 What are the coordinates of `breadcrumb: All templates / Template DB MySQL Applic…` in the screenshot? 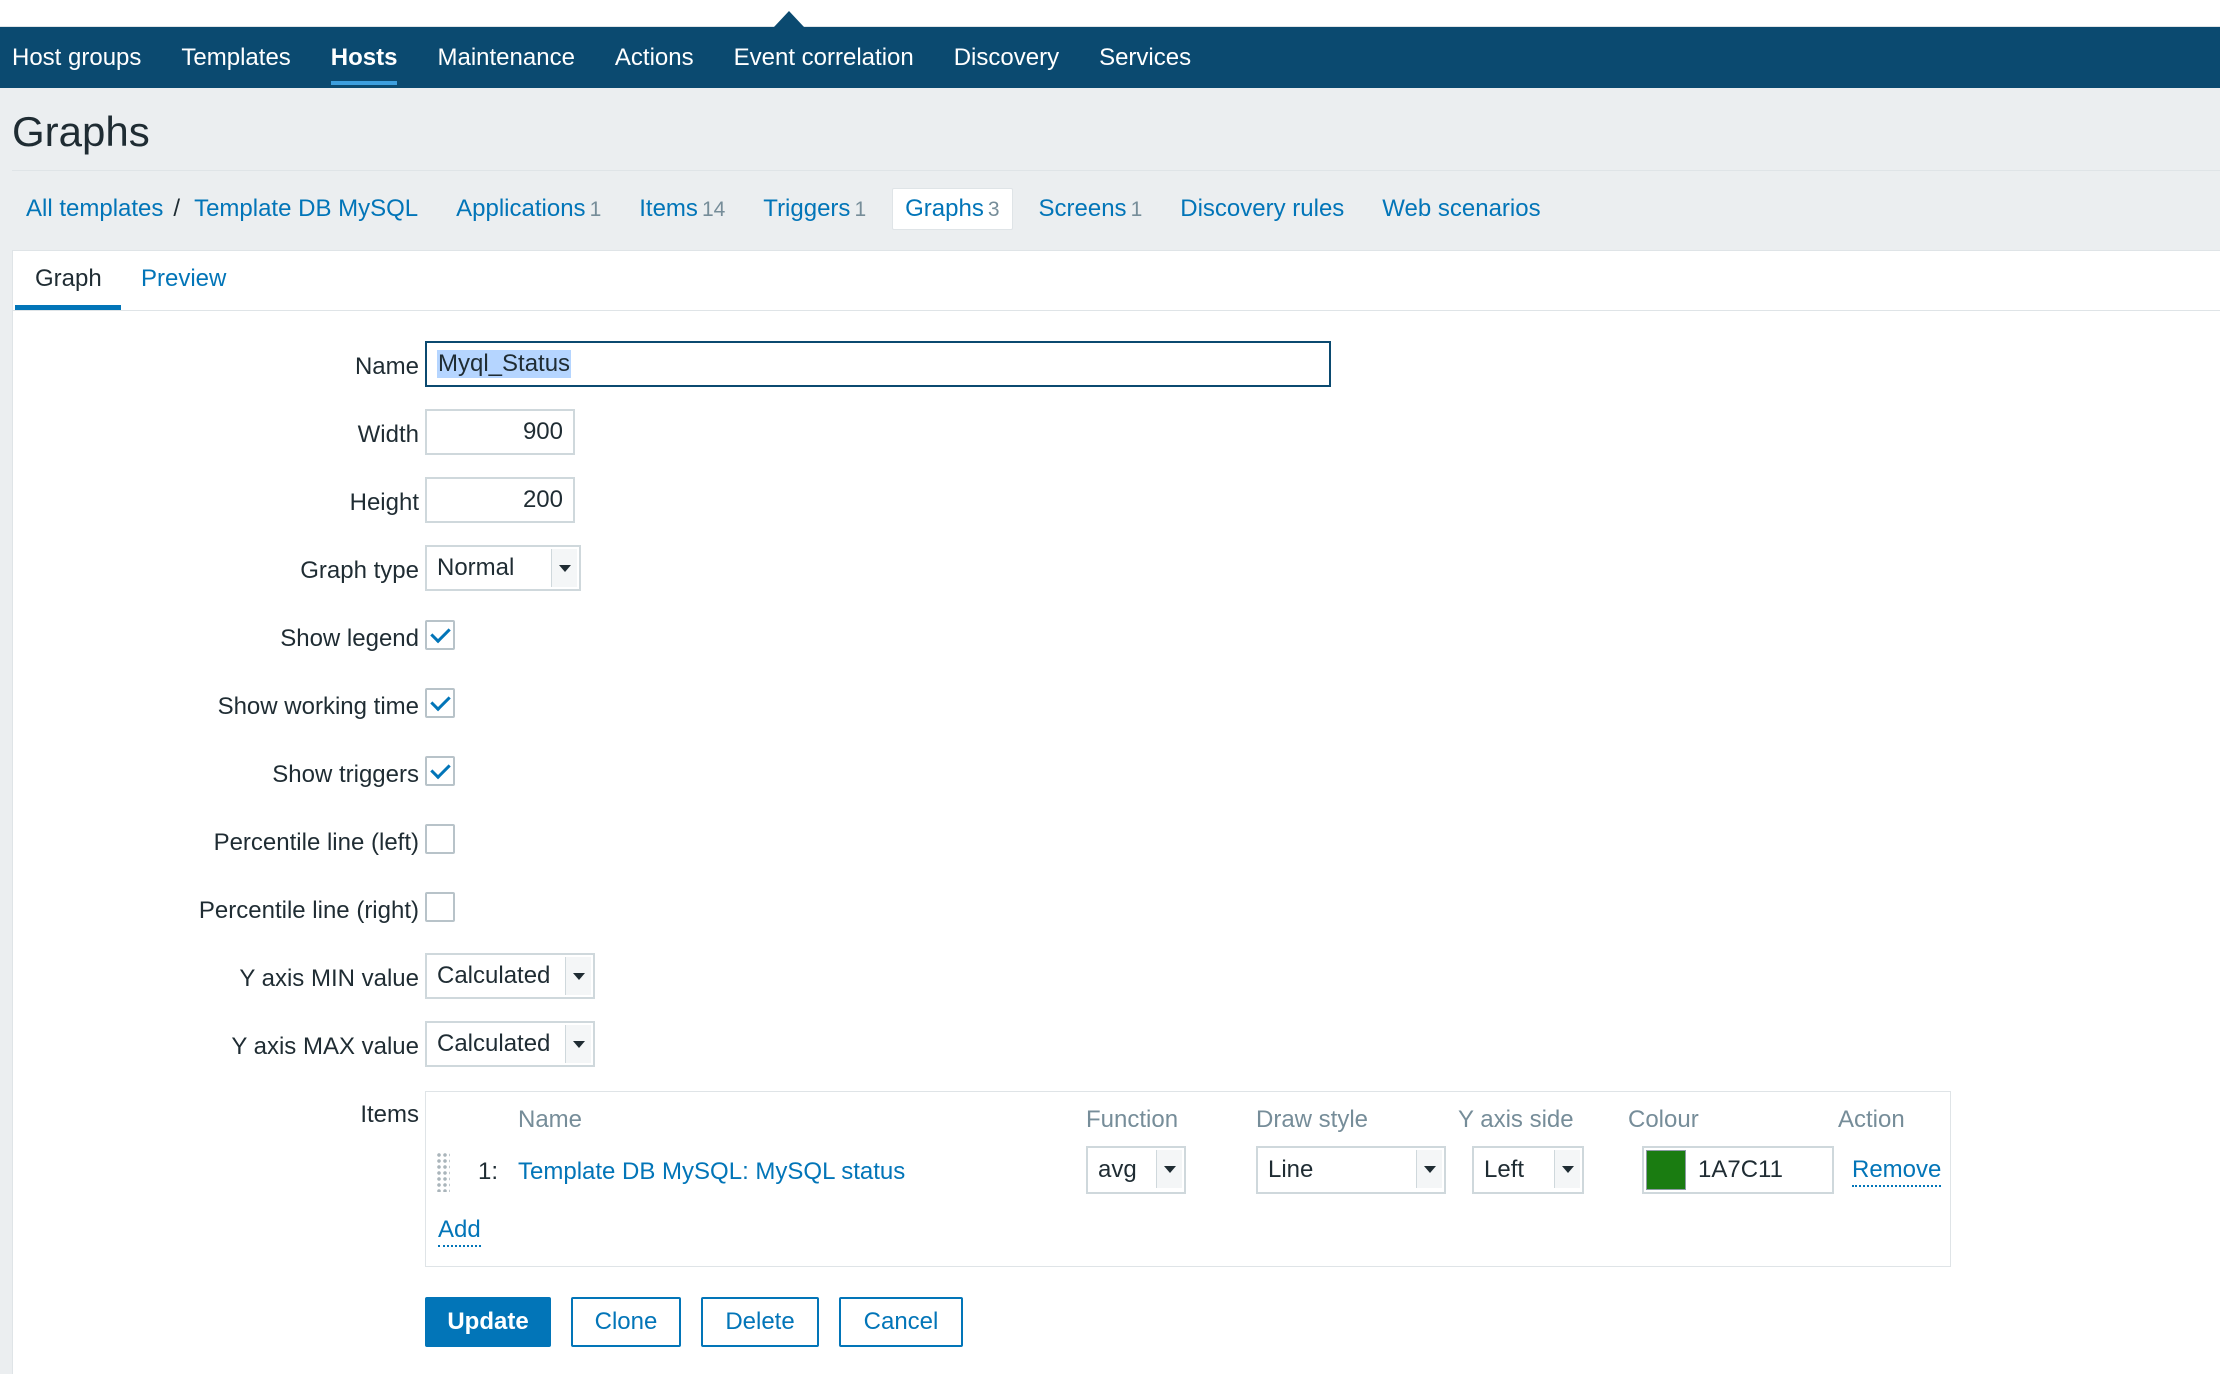 It's located at (789, 209).